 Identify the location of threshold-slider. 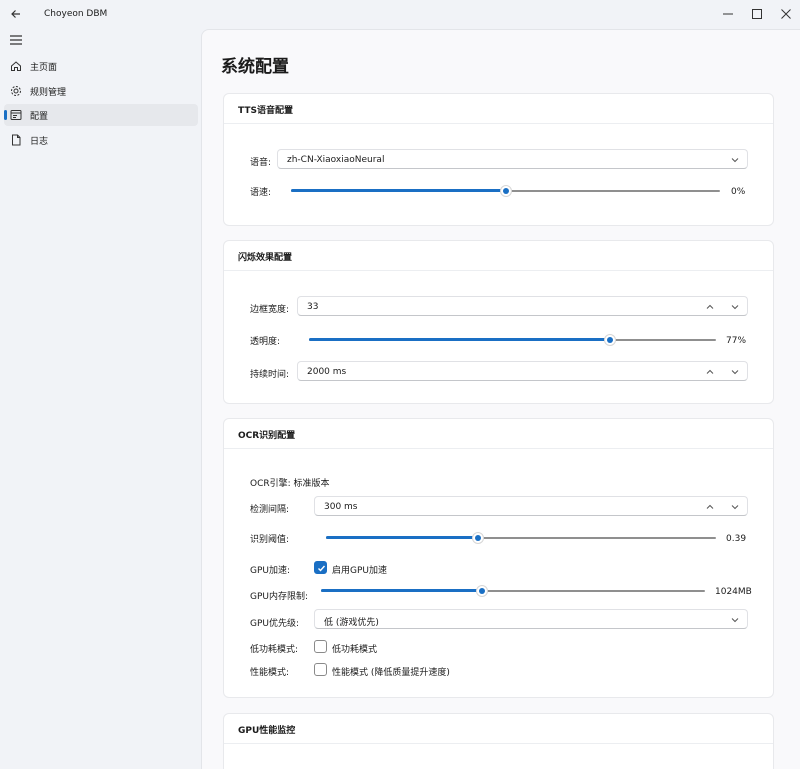
(521, 538).